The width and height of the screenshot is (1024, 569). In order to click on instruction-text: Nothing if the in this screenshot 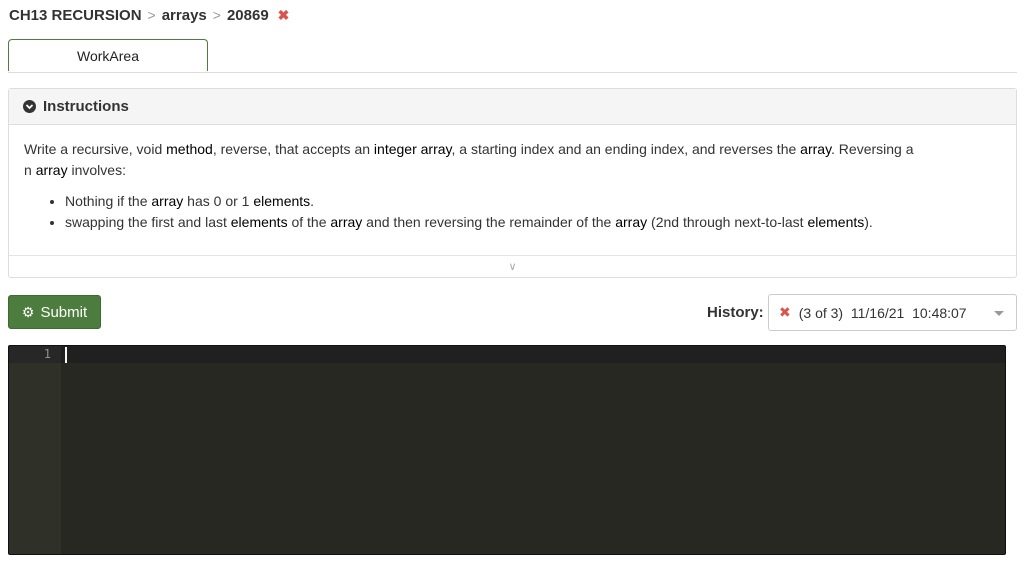, I will do `click(108, 201)`.